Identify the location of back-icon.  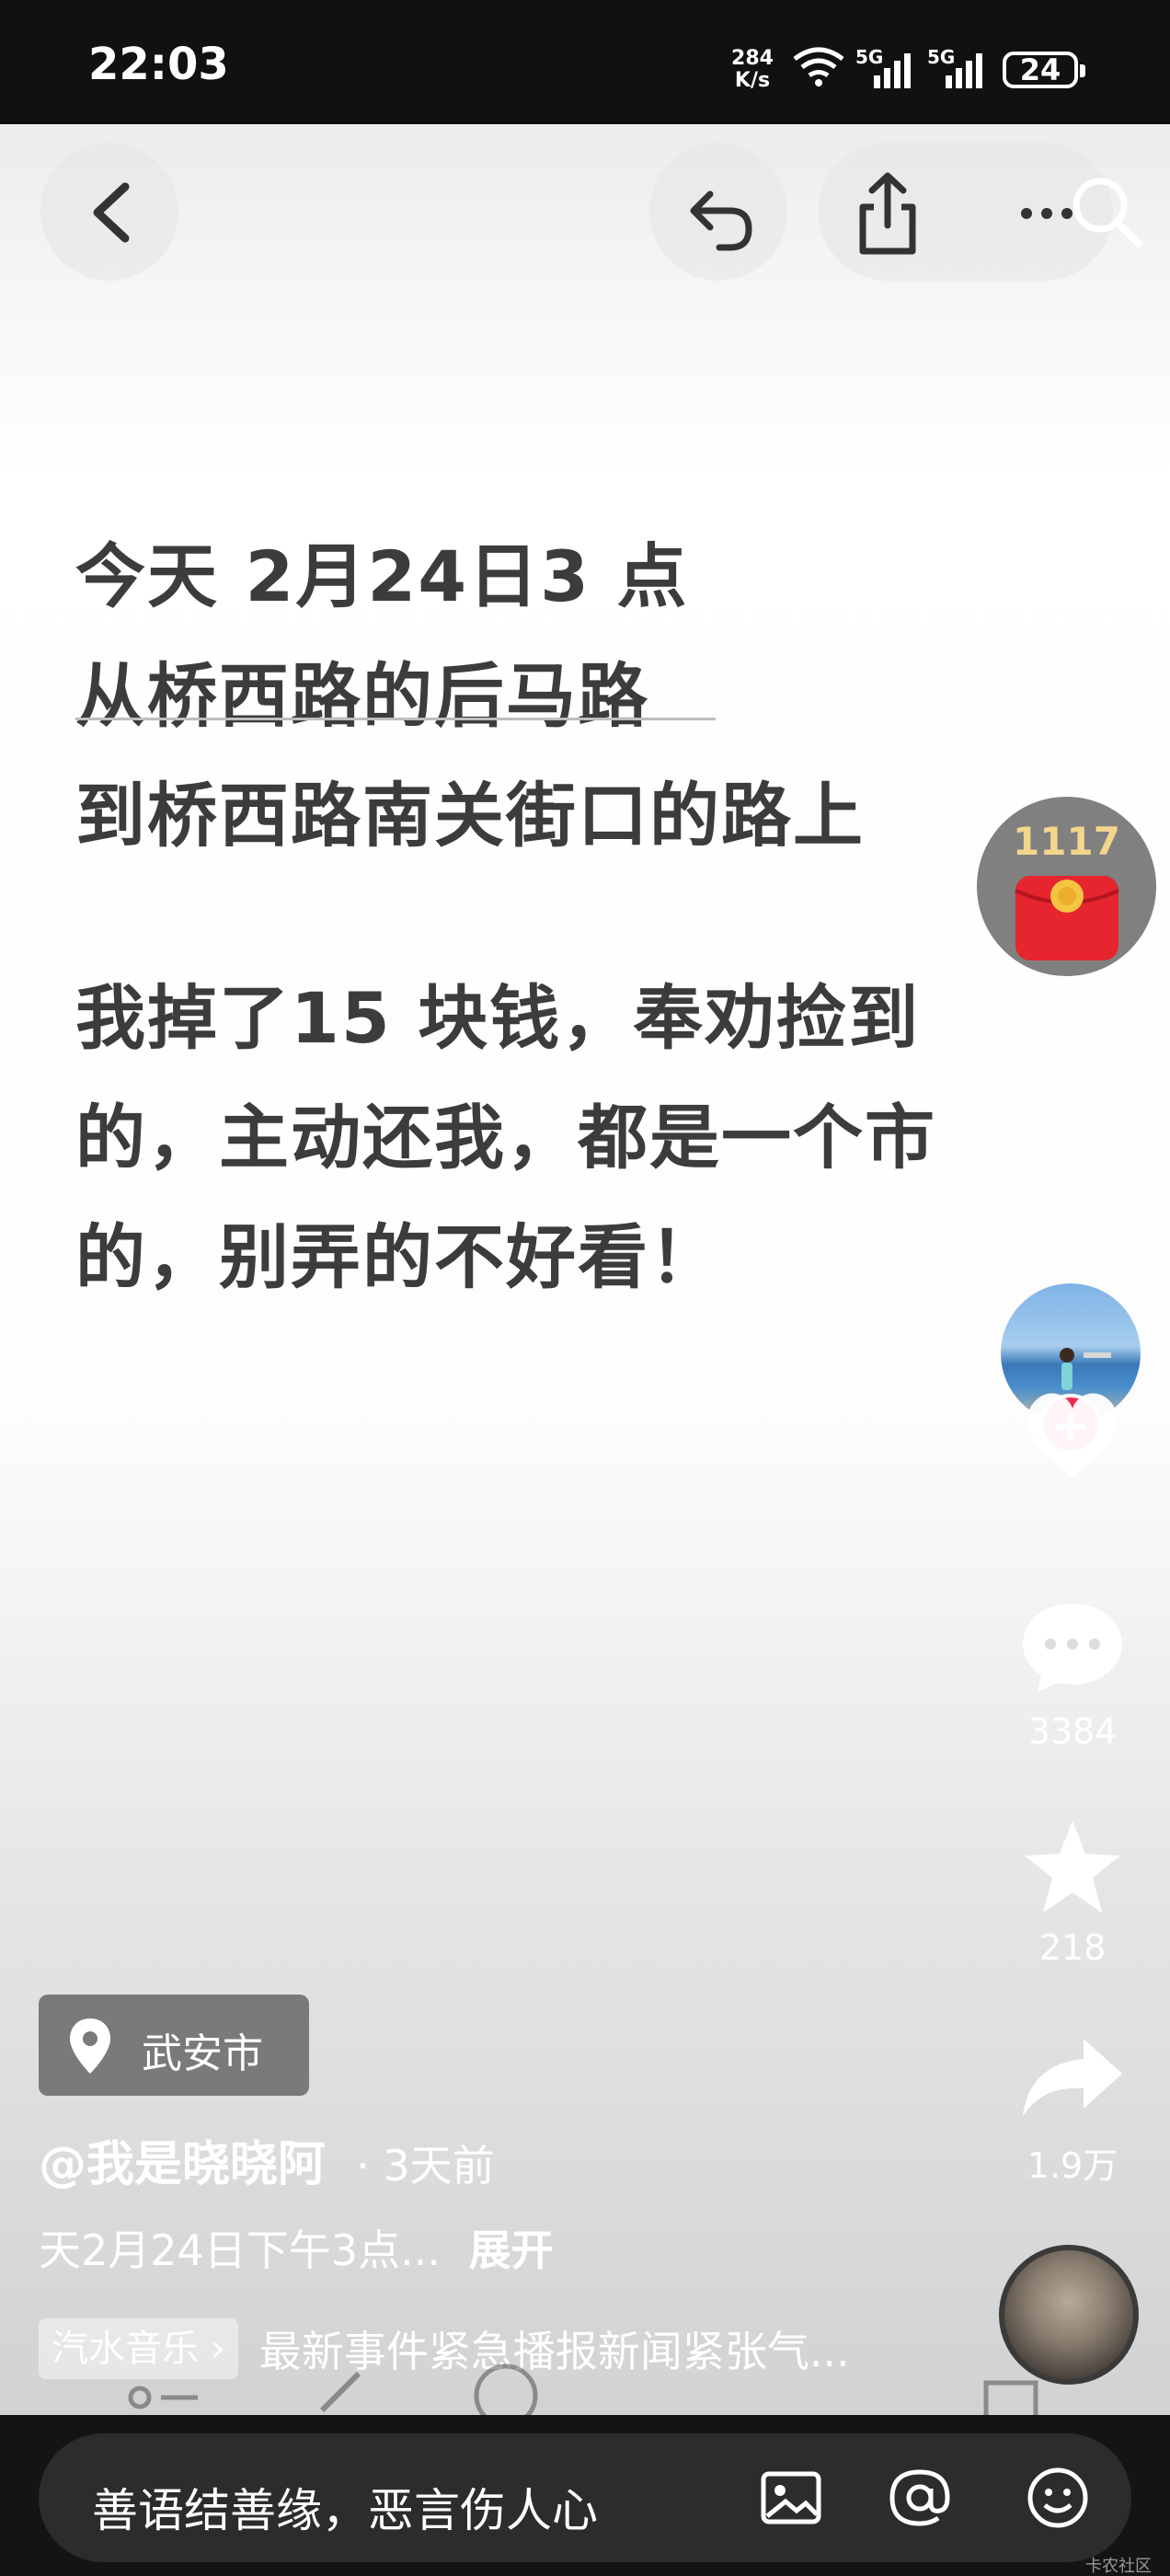
(111, 212).